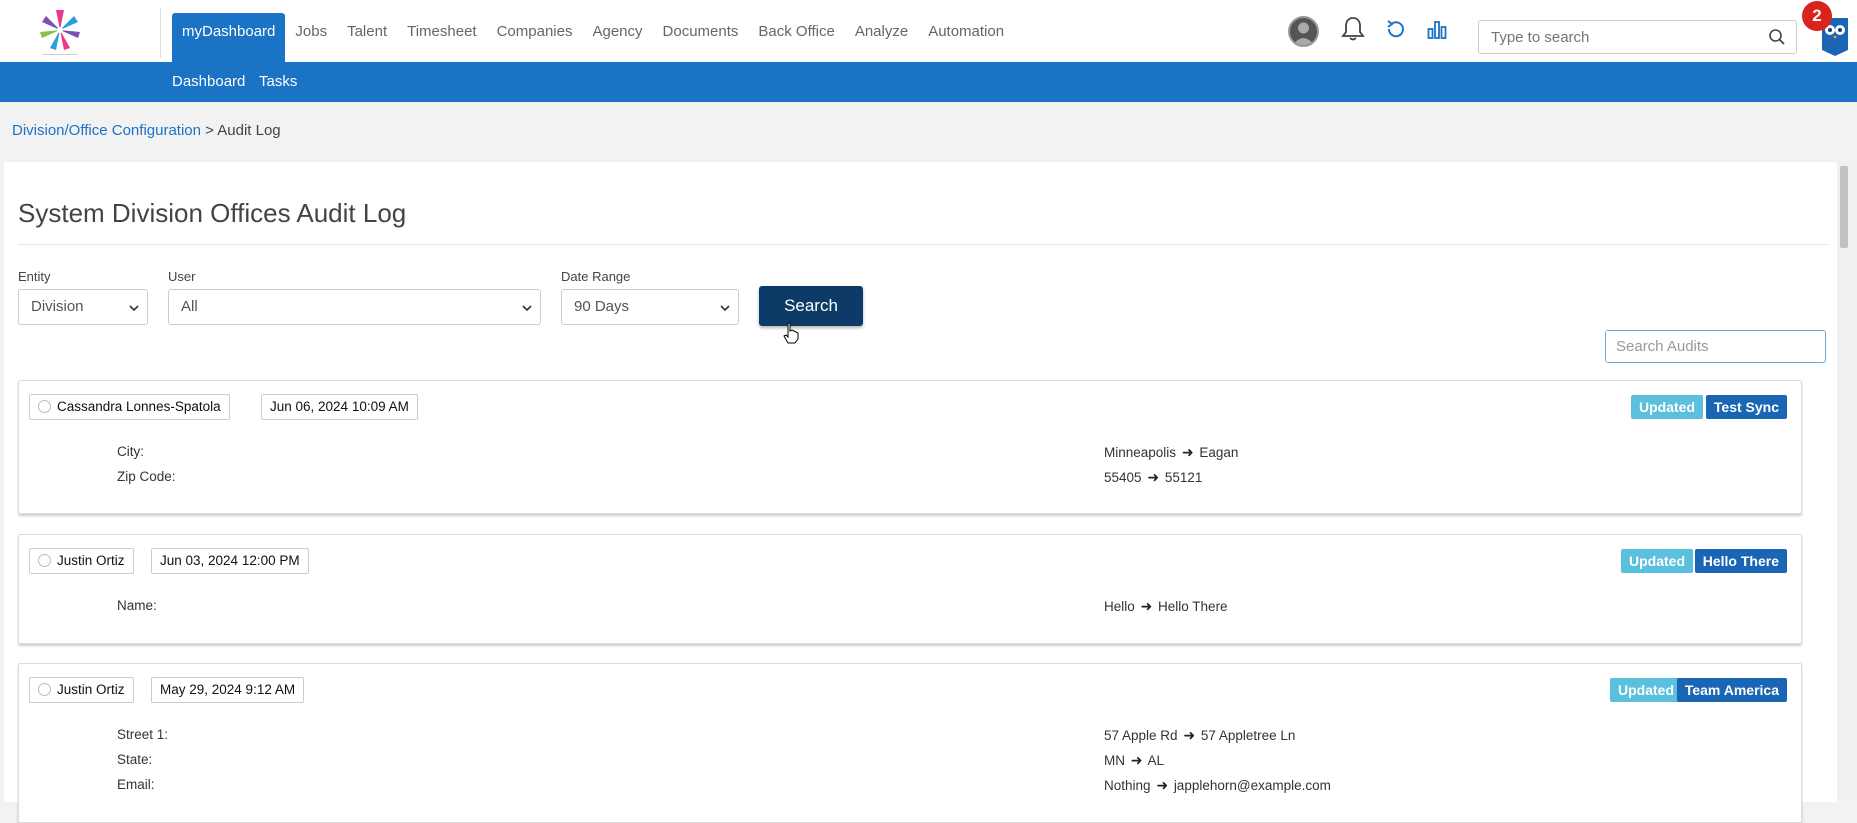  What do you see at coordinates (339, 407) in the screenshot?
I see `audit-date-chip: Jun 06, 2024 10:09 AM` at bounding box center [339, 407].